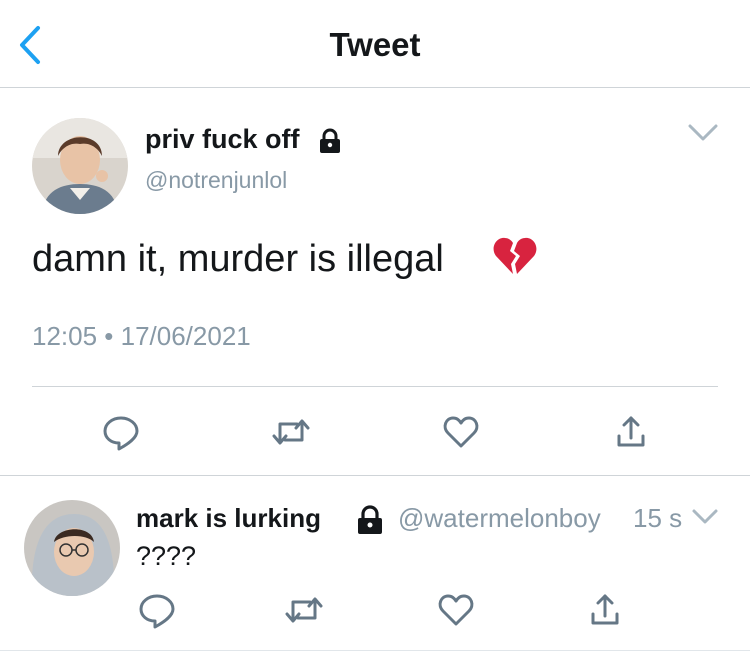 This screenshot has height=652, width=750. Describe the element at coordinates (375, 650) in the screenshot. I see `bottom-divider` at that location.